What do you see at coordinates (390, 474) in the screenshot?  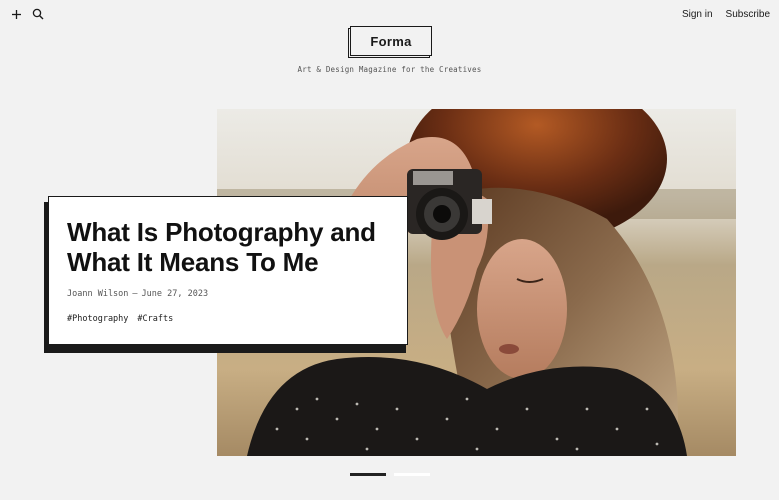 I see `slider-pagination` at bounding box center [390, 474].